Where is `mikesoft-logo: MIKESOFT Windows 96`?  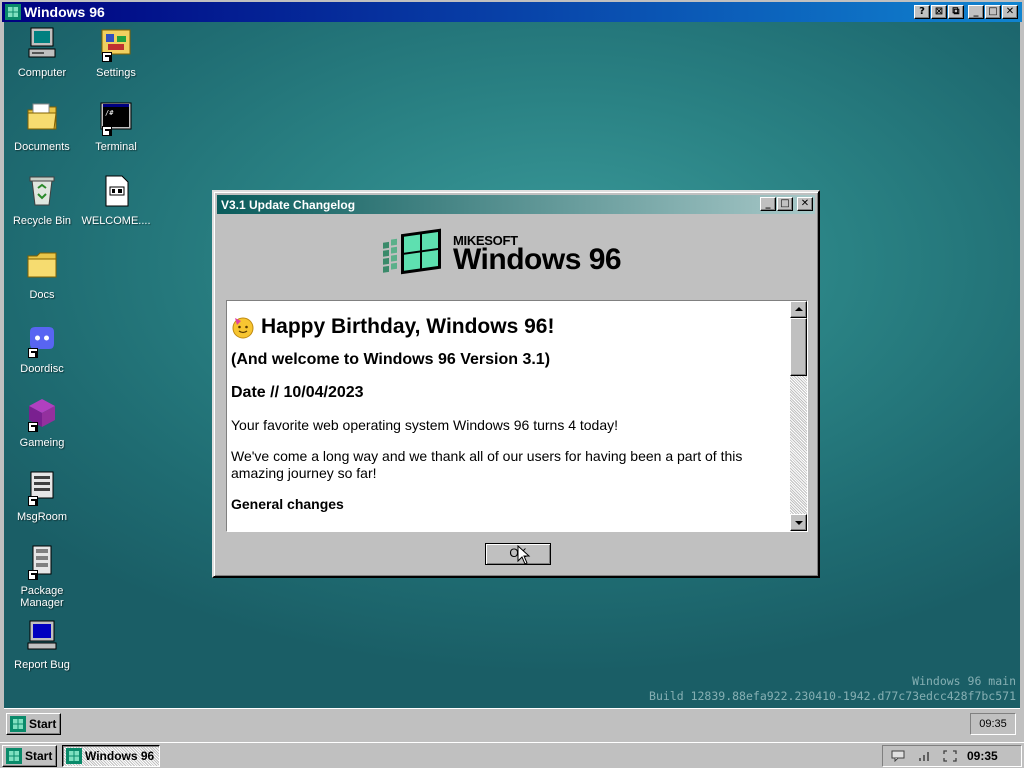
mikesoft-logo: MIKESOFT Windows 96 is located at coordinates (516, 253).